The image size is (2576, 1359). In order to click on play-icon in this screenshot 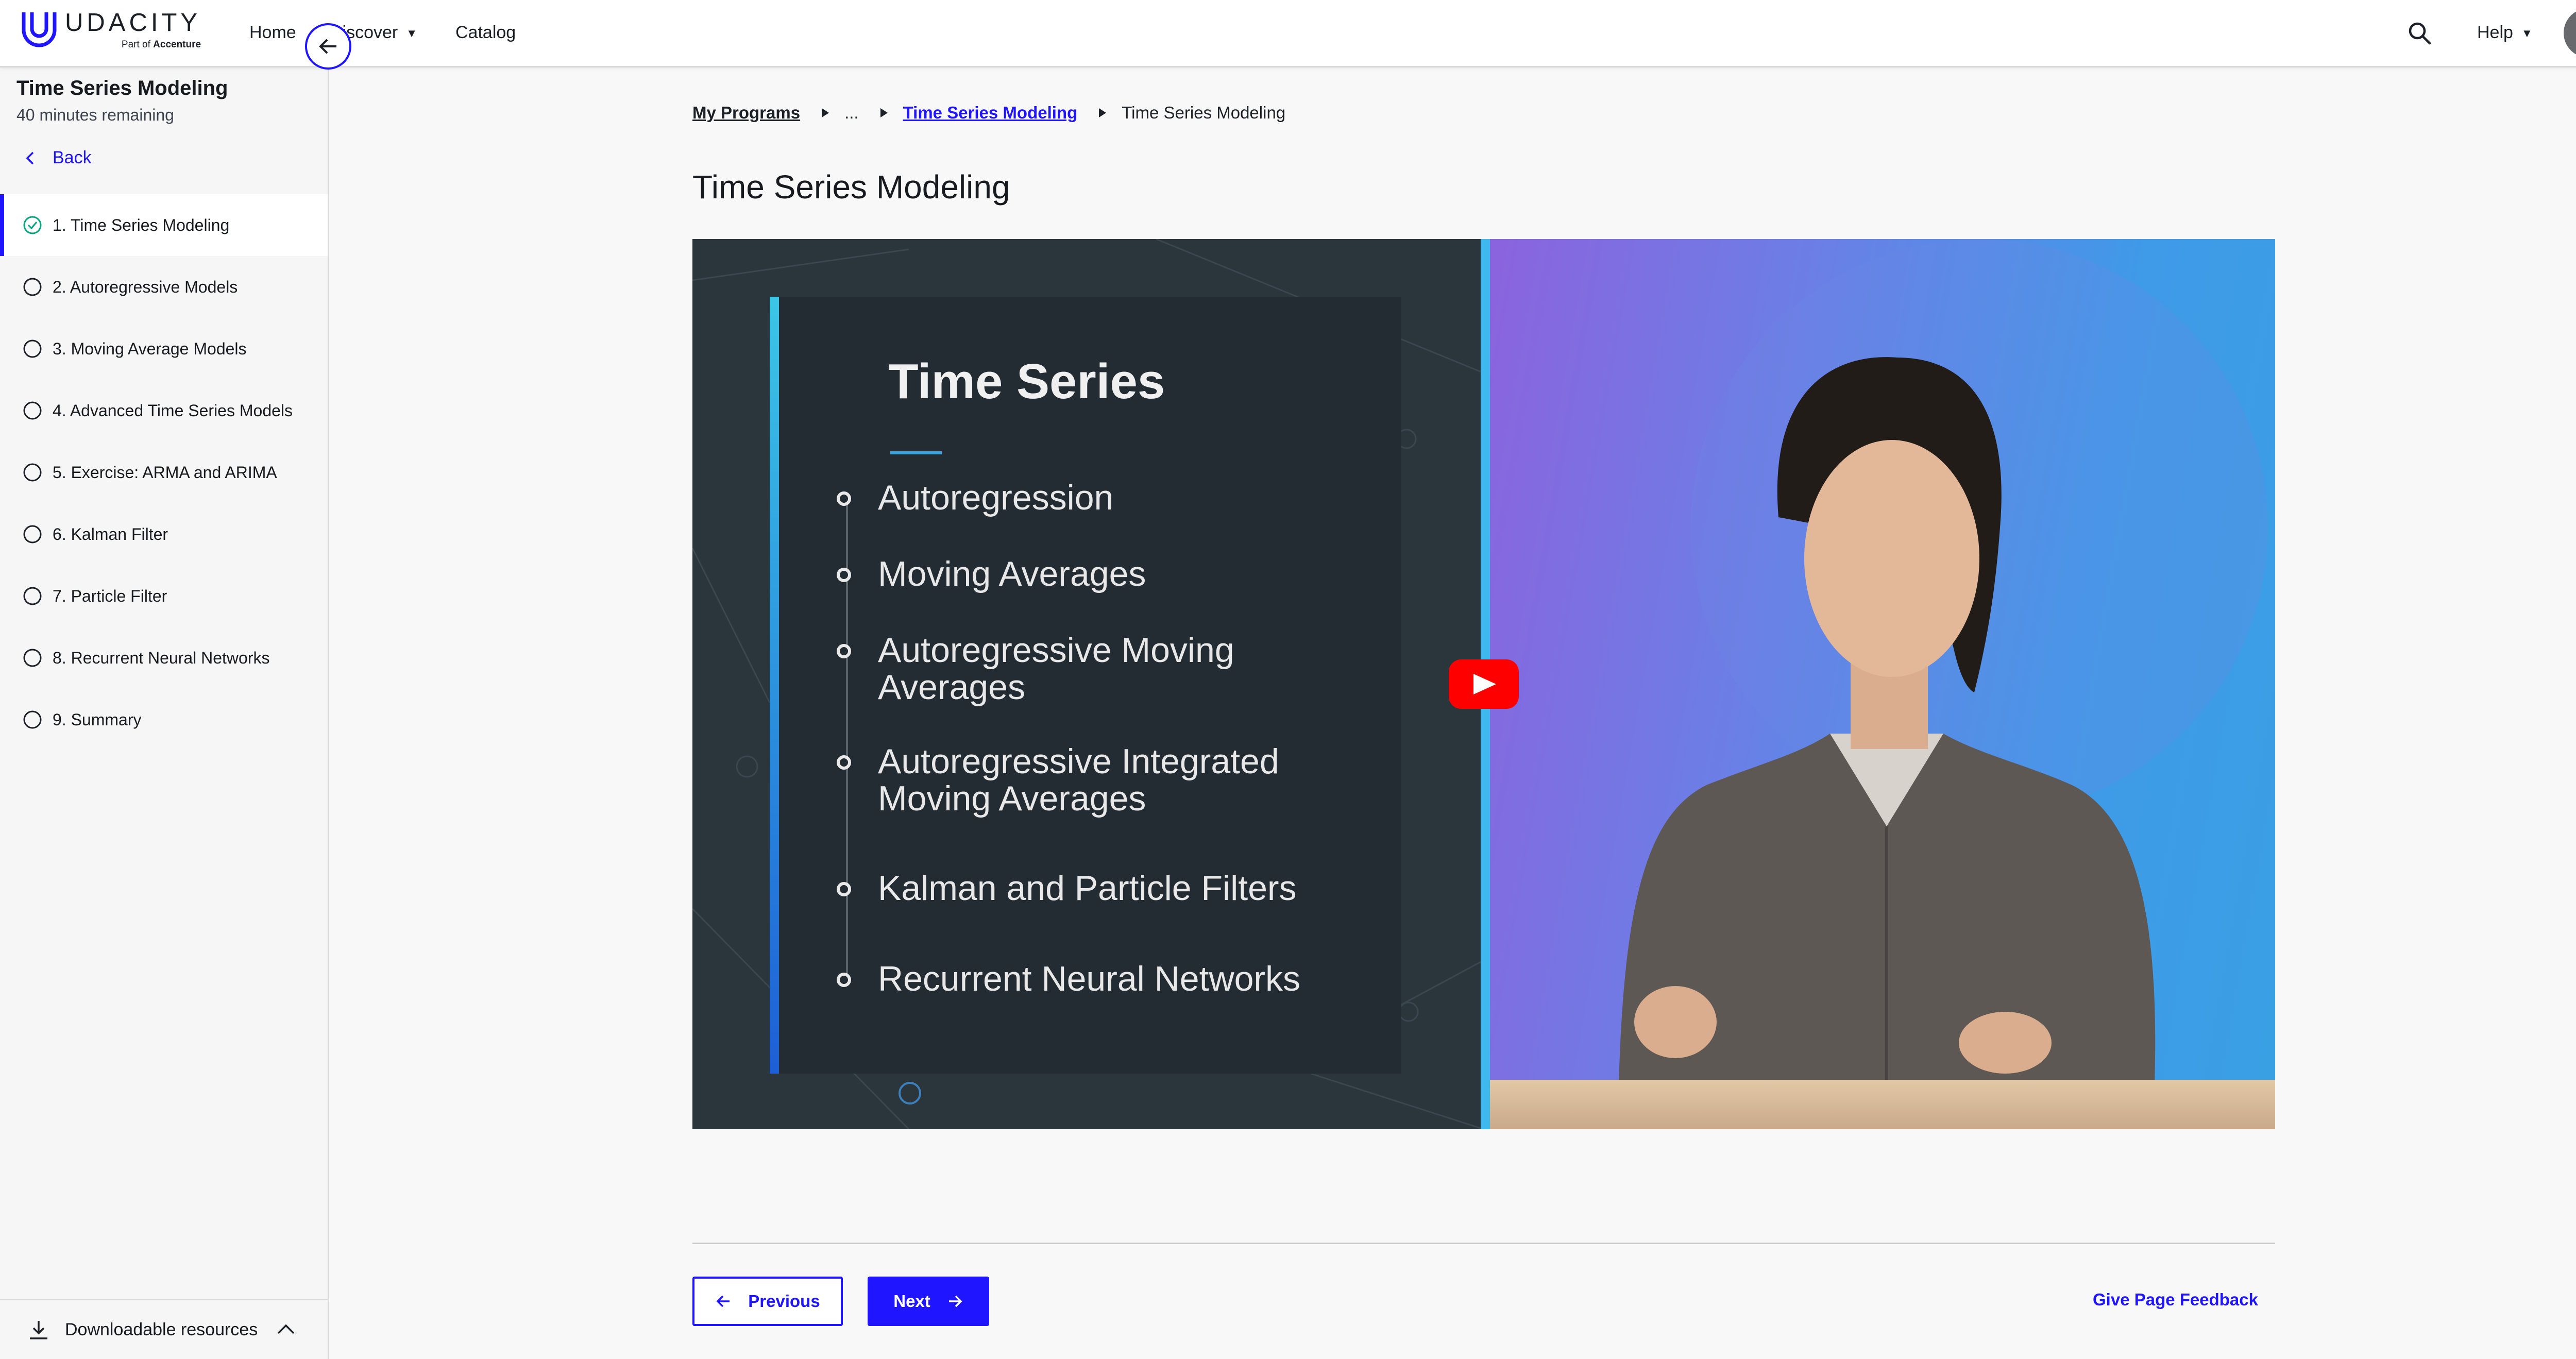, I will do `click(1484, 684)`.